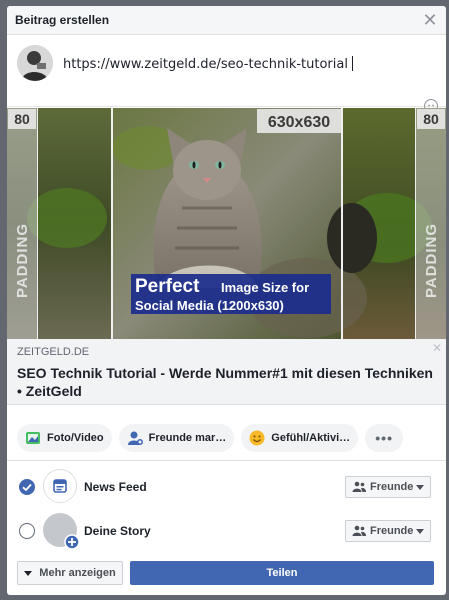 This screenshot has width=449, height=600. I want to click on story-label: Deine Story, so click(117, 531).